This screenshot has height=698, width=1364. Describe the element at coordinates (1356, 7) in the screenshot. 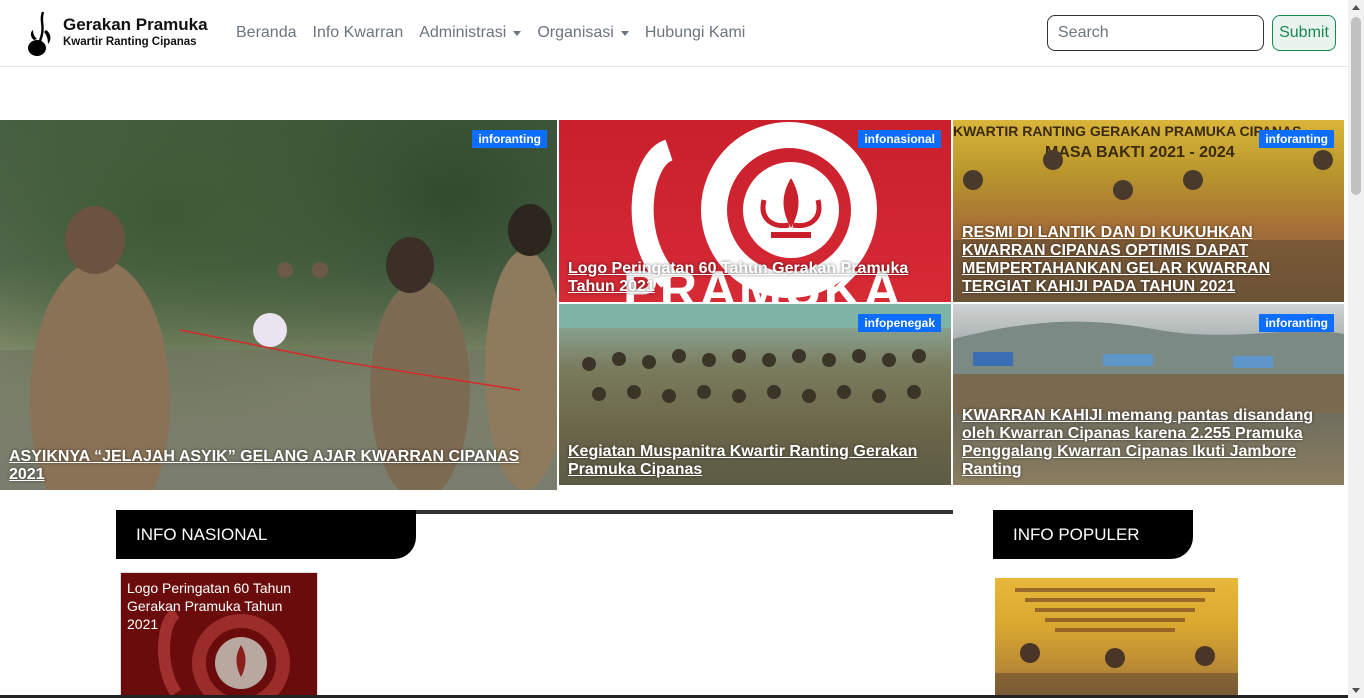

I see `scroll-up-arrow-icon` at that location.